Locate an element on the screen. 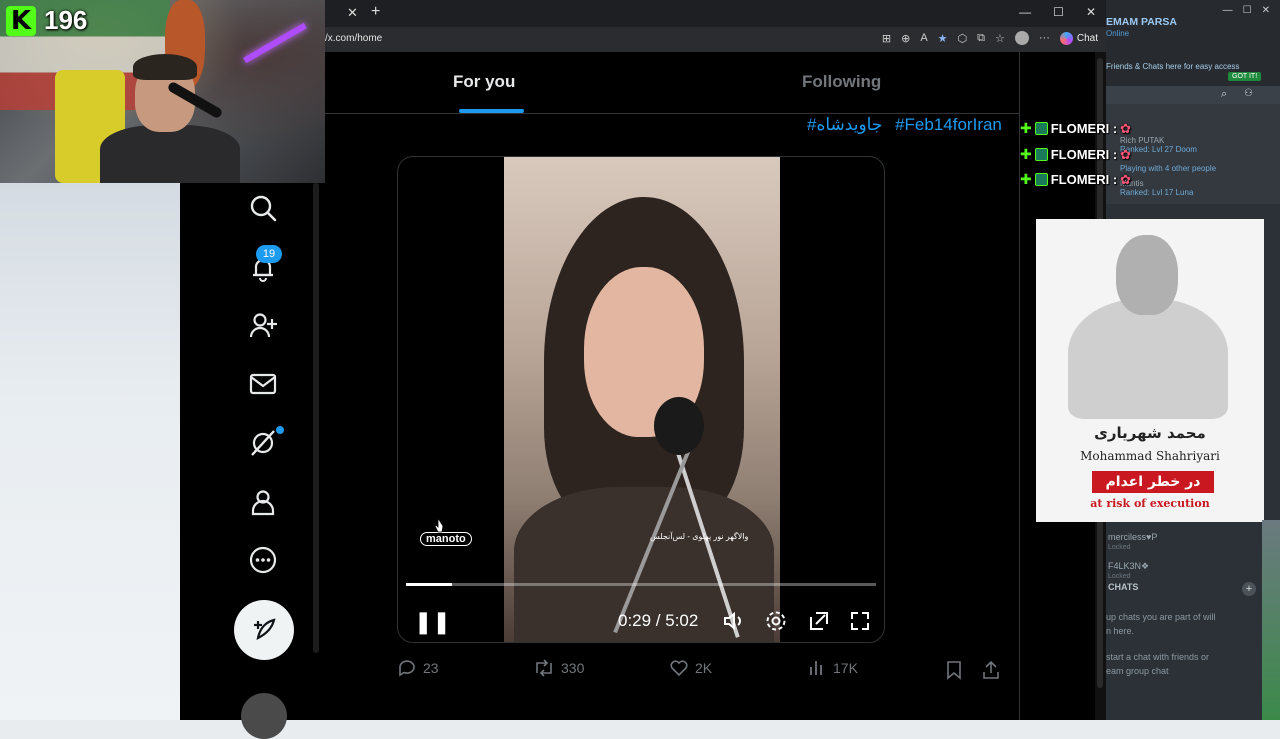 The image size is (1280, 739). zoom-icon: ⊕ is located at coordinates (905, 38).